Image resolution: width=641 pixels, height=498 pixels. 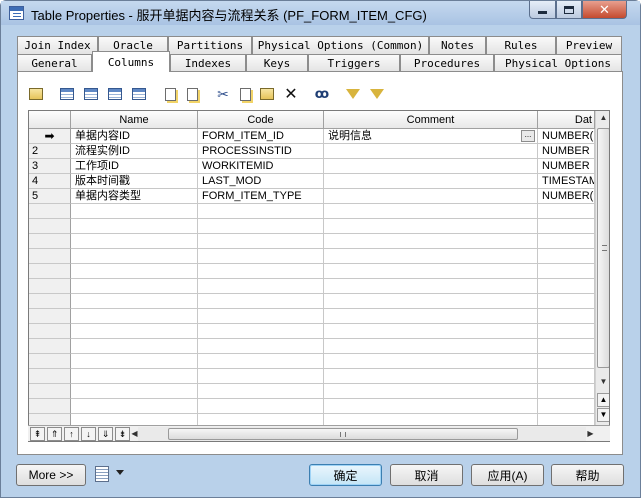 What do you see at coordinates (590, 434) in the screenshot?
I see `scroll-right-arrow-icon: ▶` at bounding box center [590, 434].